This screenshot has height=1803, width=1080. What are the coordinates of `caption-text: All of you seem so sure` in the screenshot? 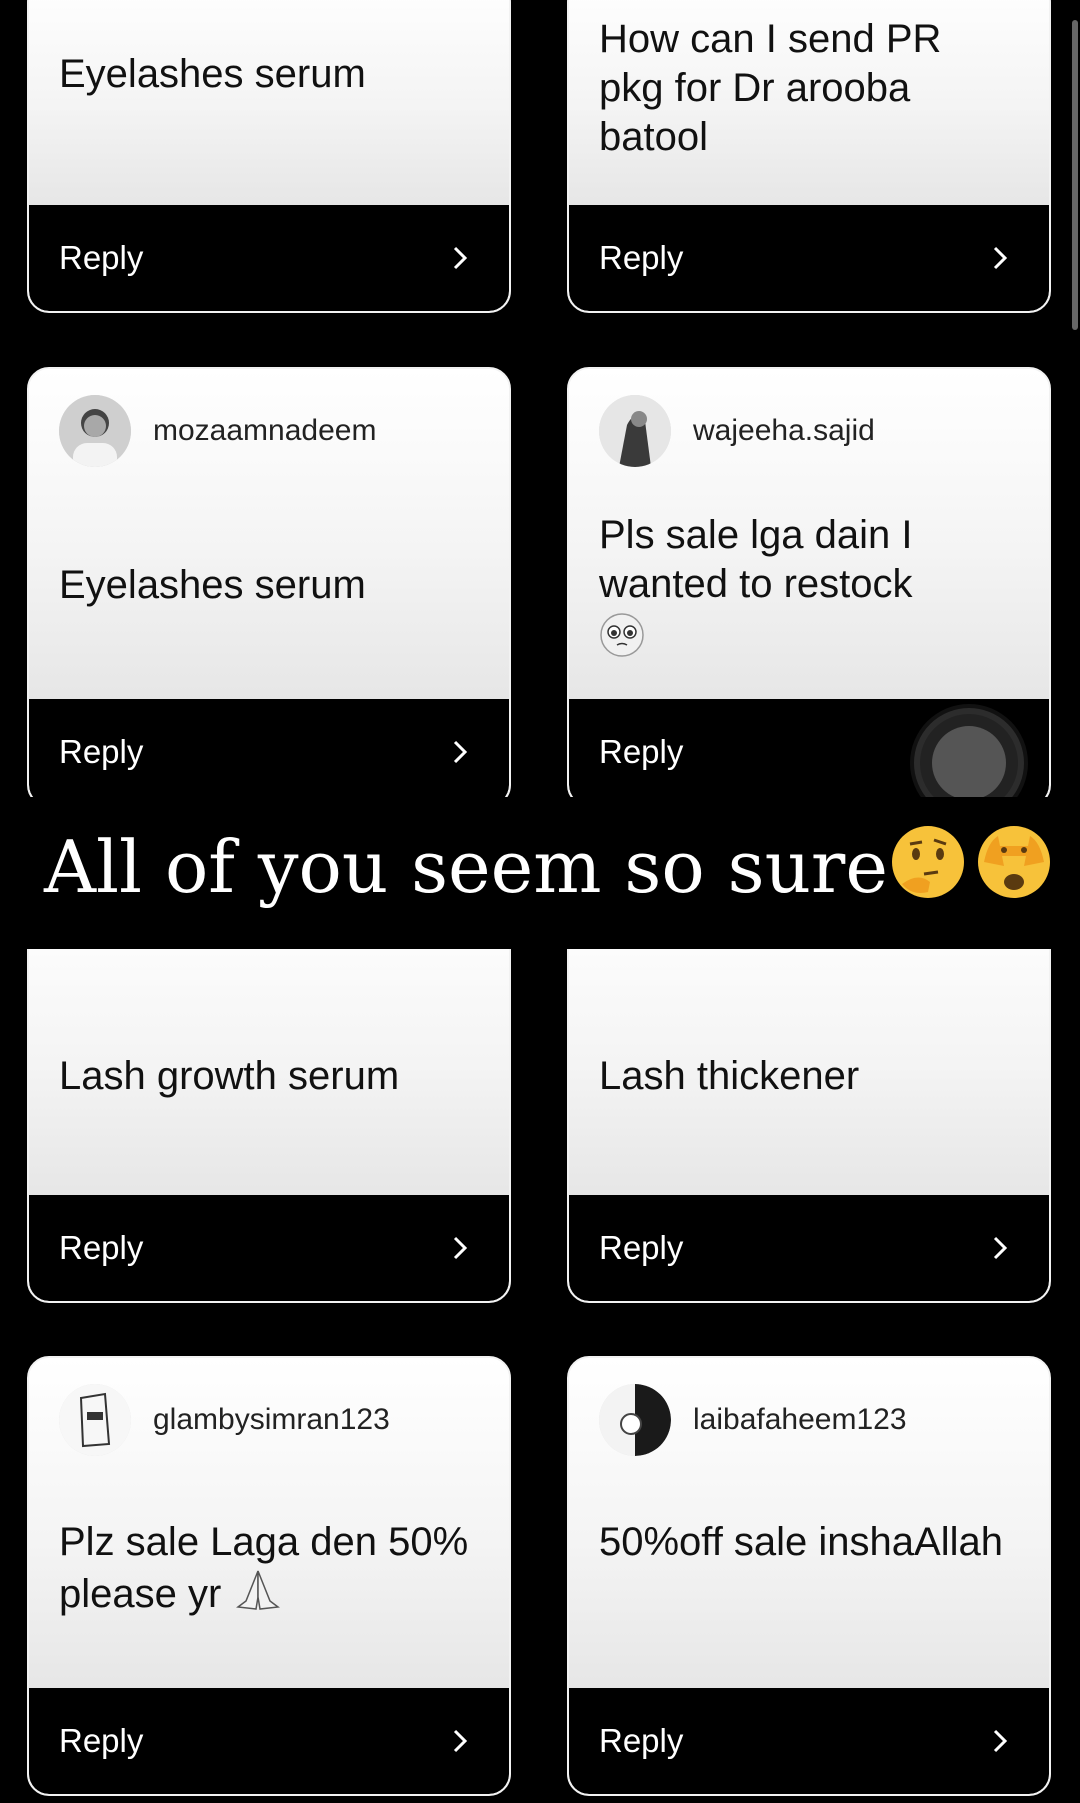 It's located at (466, 867).